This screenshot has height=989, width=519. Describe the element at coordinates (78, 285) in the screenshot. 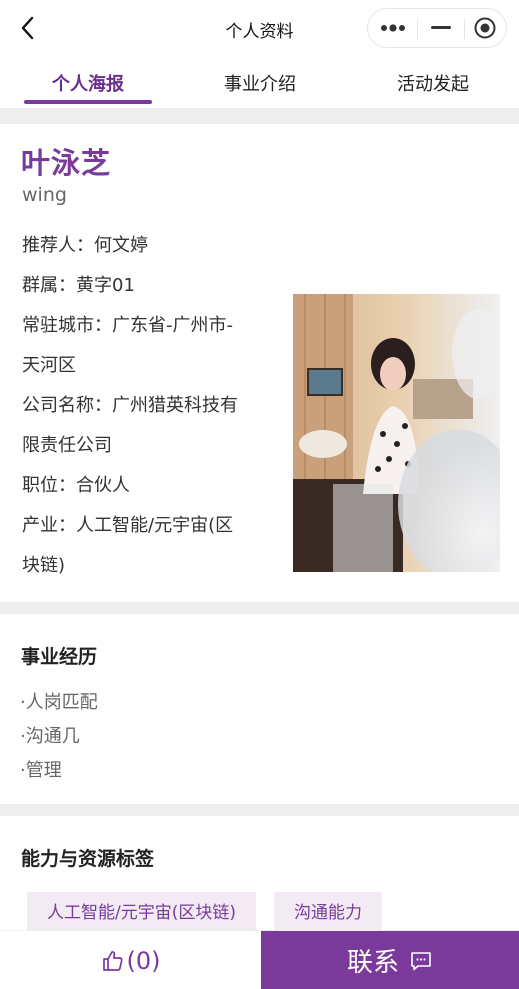

I see `info-line: 群属：黄字01` at that location.